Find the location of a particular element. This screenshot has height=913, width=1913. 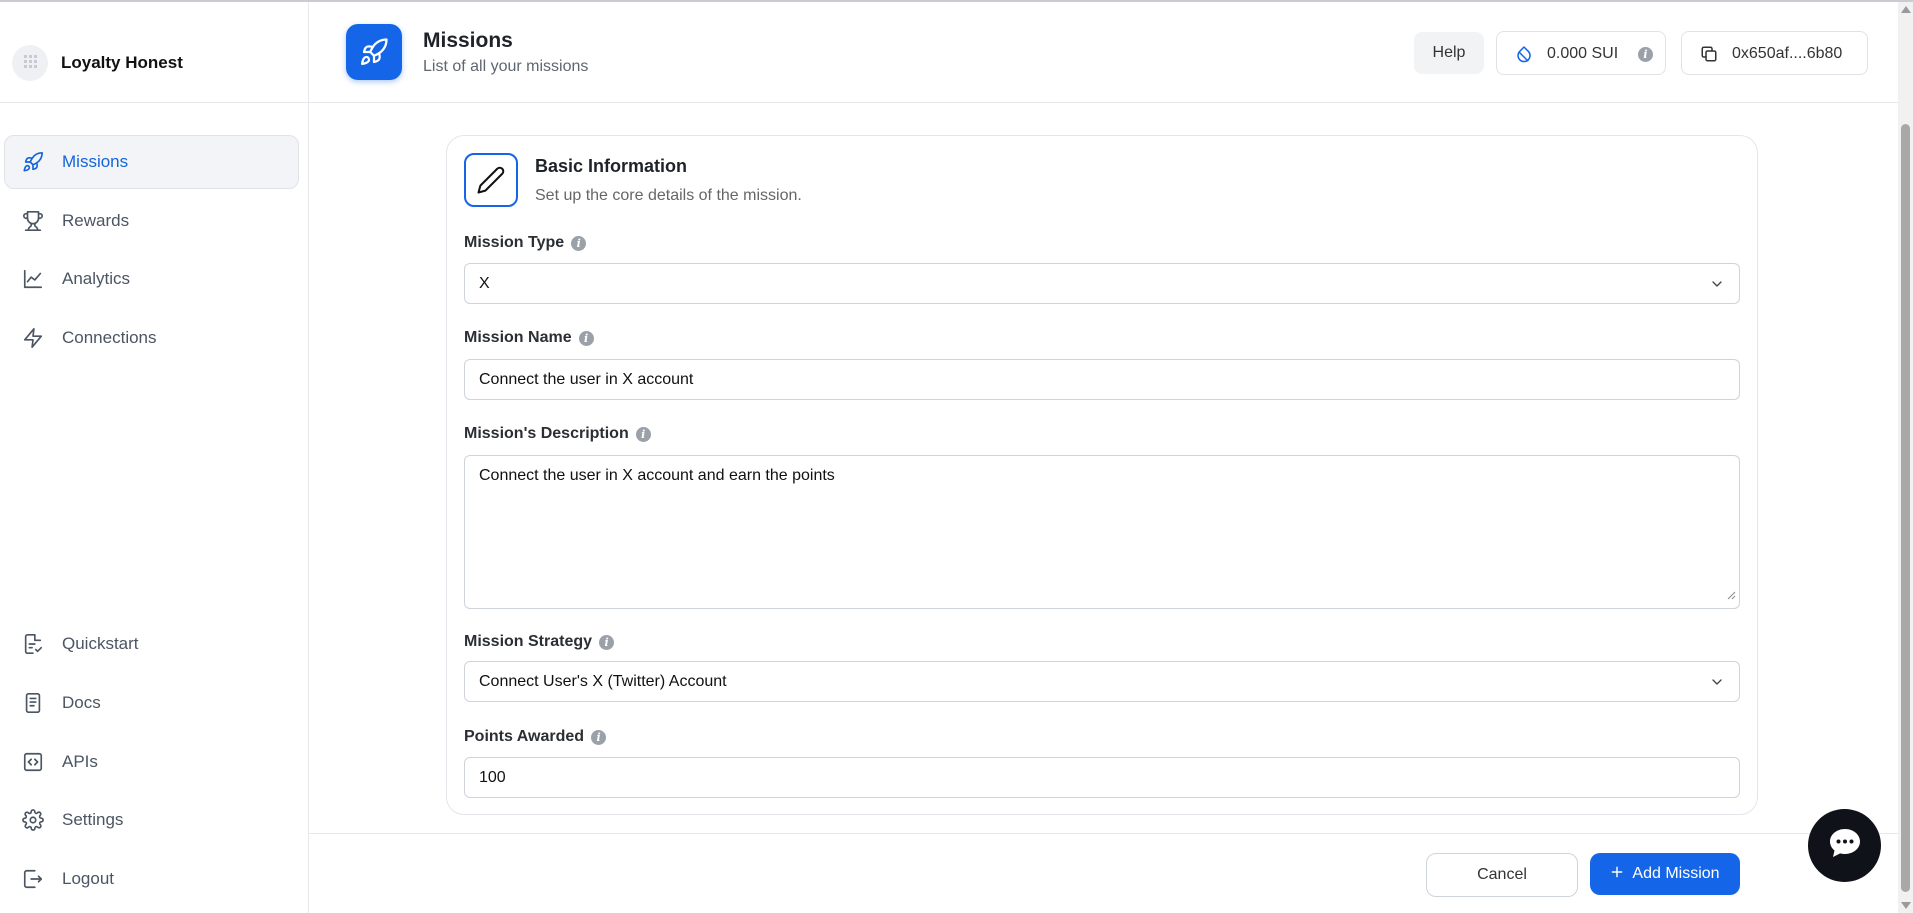

add-mission-button: Add Mission is located at coordinates (1665, 874).